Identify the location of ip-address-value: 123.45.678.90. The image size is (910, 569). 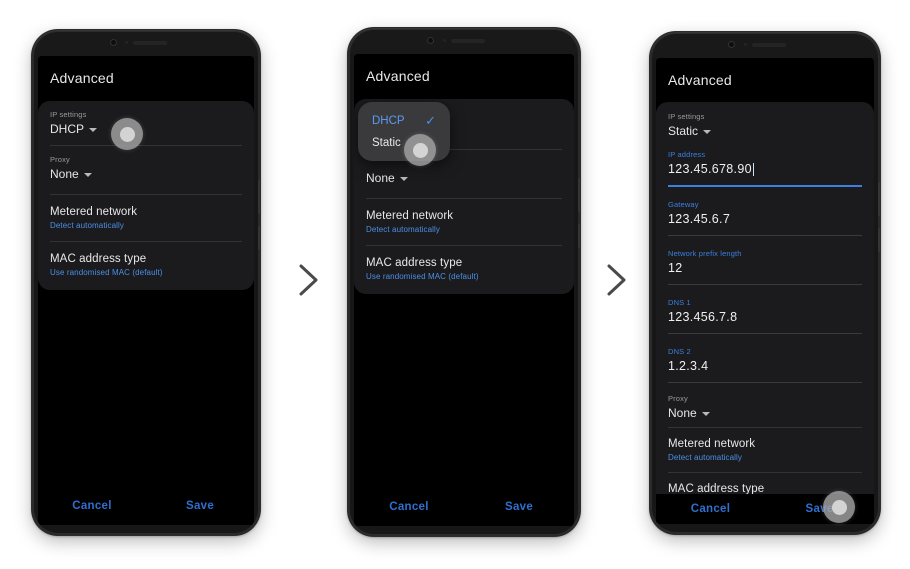
(765, 171).